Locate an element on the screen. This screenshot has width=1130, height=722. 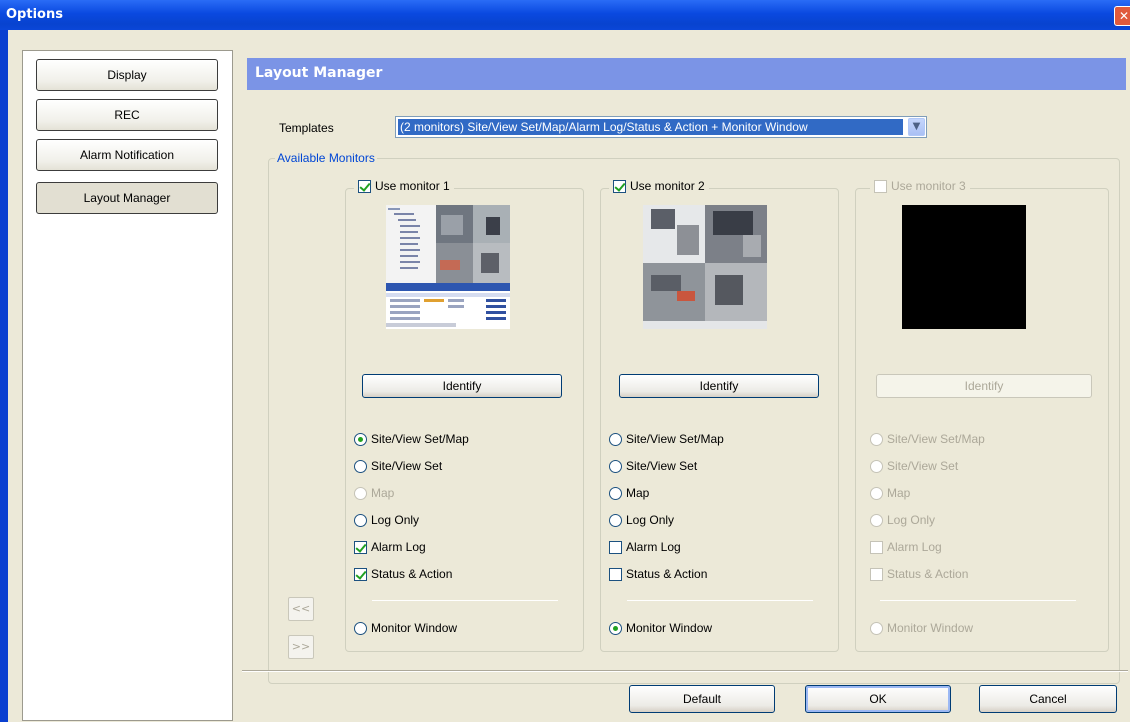
window-title: Options is located at coordinates (34, 14).